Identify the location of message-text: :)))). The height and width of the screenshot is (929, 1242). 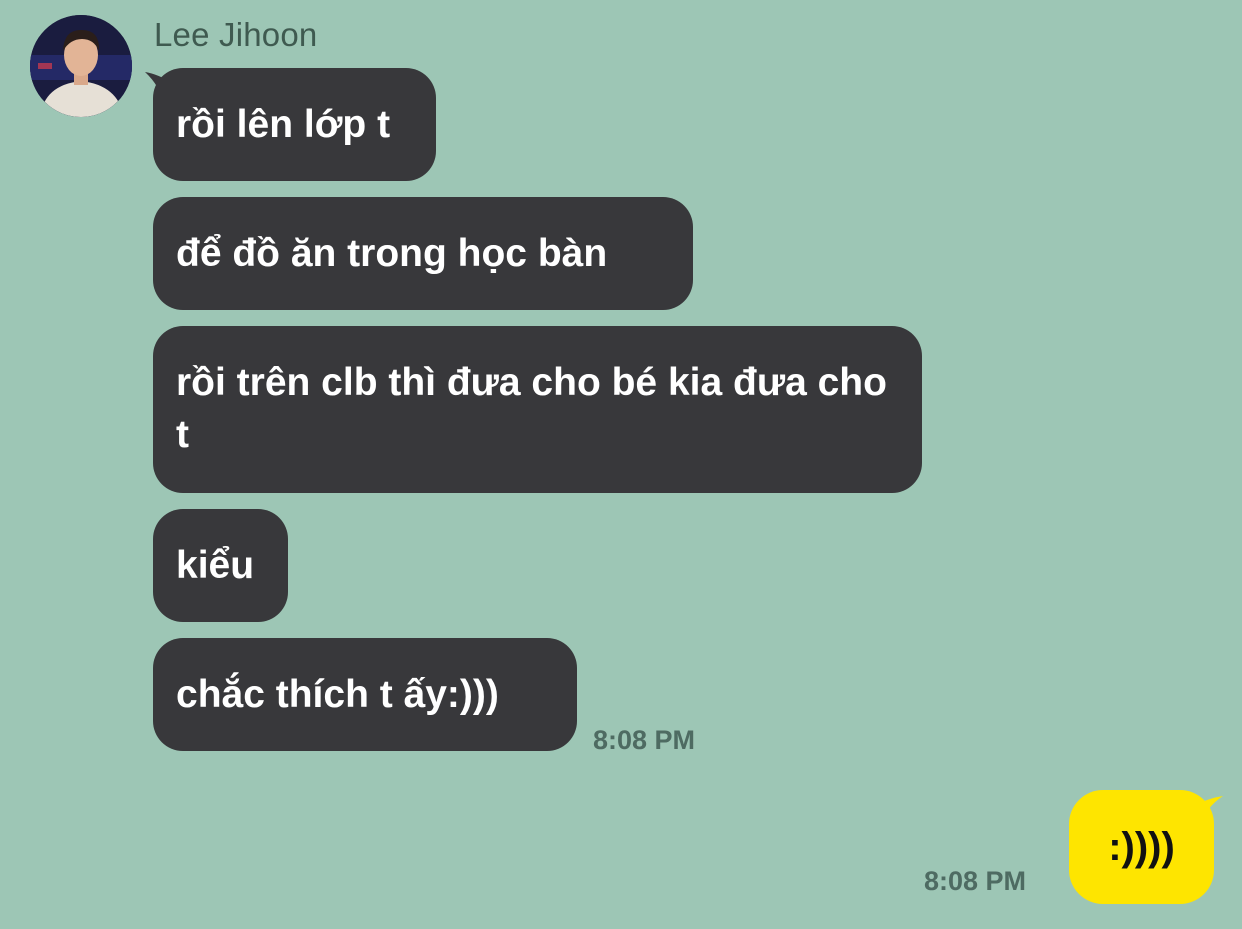
(1141, 846).